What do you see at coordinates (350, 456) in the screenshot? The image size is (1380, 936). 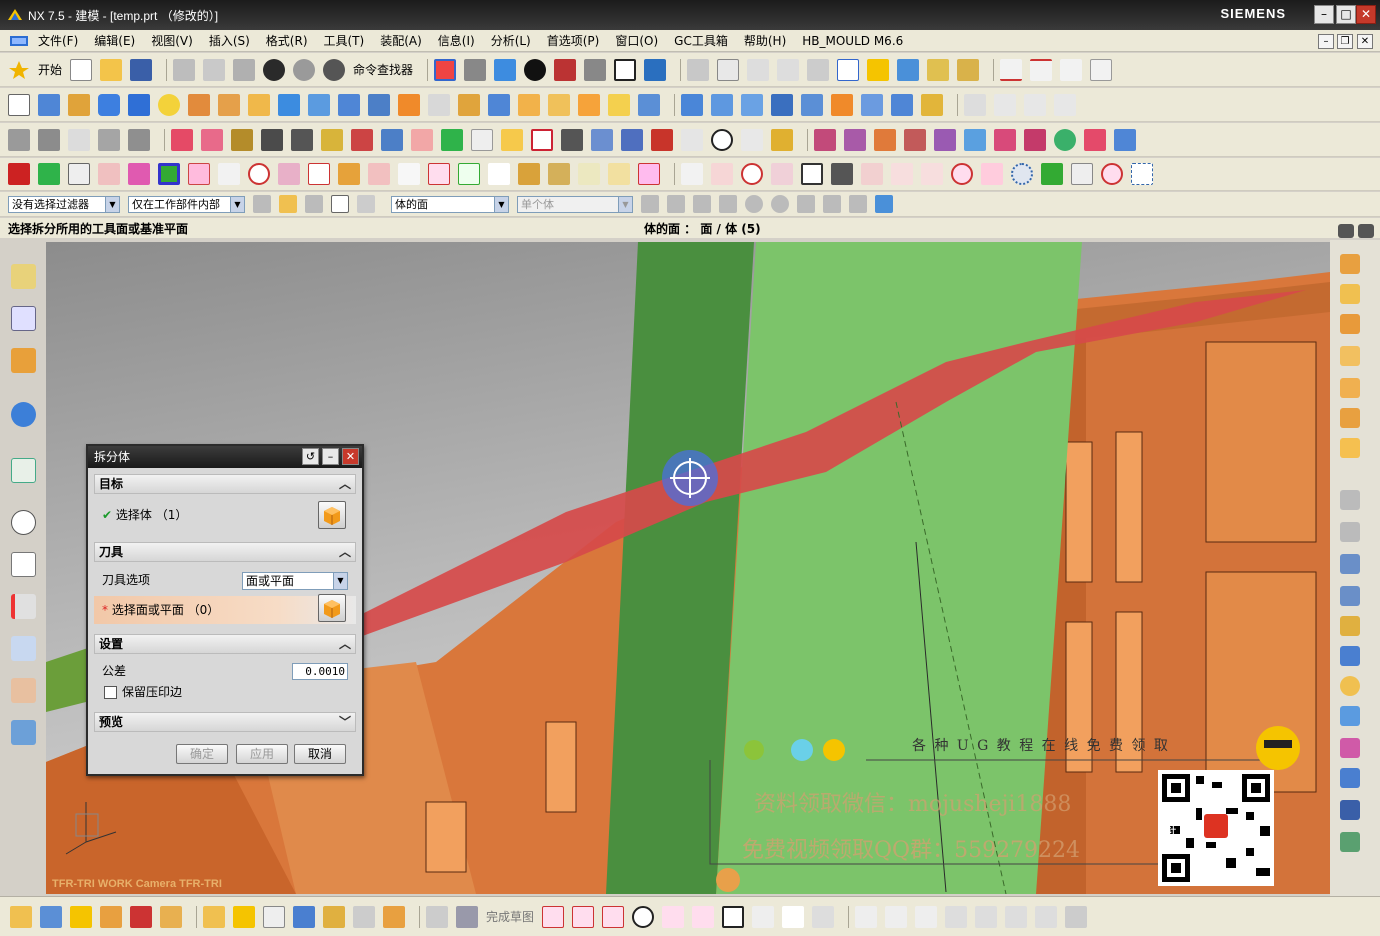 I see `close-dialog-icon: ✕` at bounding box center [350, 456].